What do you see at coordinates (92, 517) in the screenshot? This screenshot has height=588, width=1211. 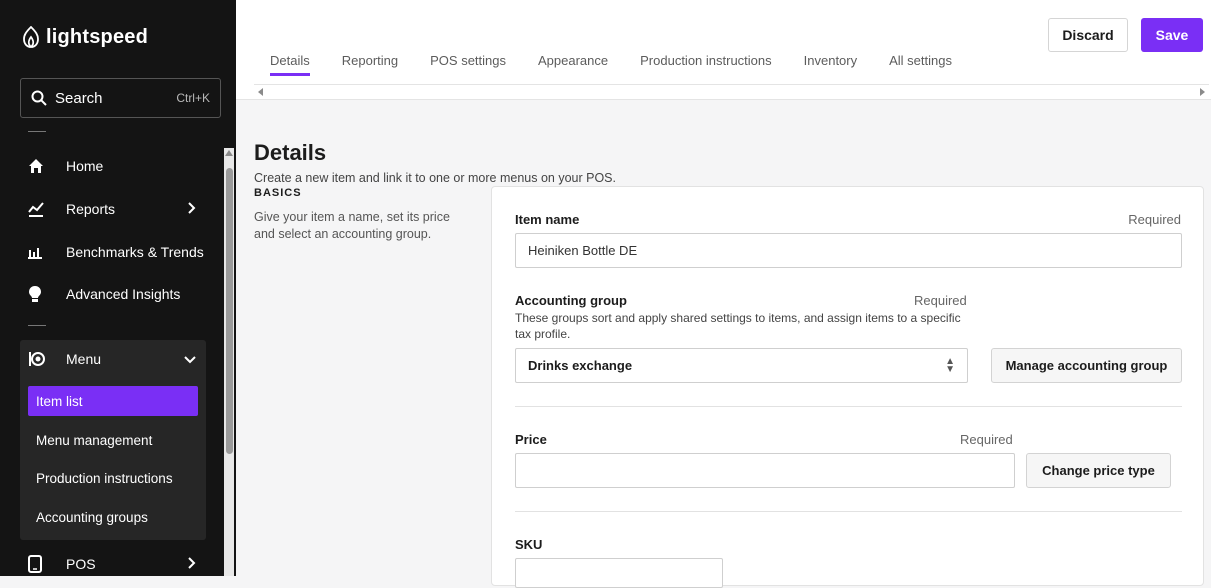 I see `sidebar-subitem-label: Accounting groups` at bounding box center [92, 517].